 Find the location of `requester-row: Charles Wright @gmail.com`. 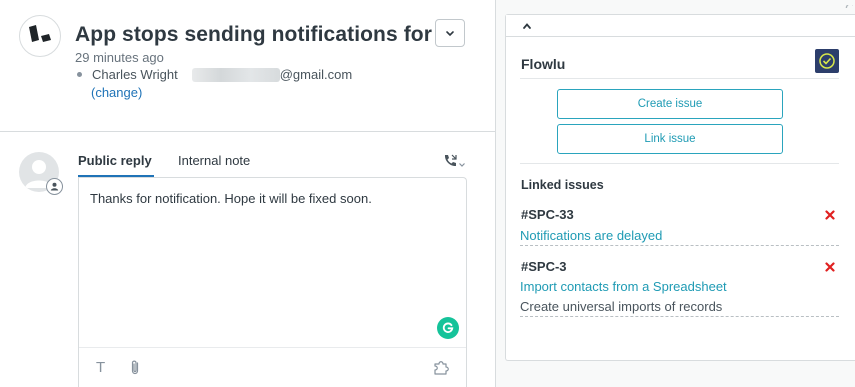

requester-row: Charles Wright @gmail.com is located at coordinates (213, 74).